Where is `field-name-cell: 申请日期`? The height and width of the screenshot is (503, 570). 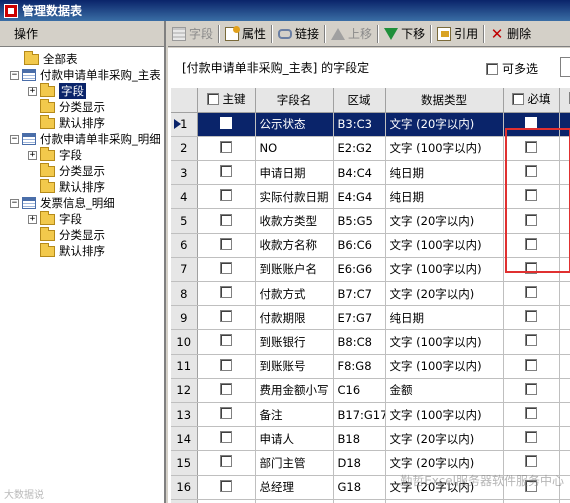
field-name-cell: 申请日期 is located at coordinates (294, 173).